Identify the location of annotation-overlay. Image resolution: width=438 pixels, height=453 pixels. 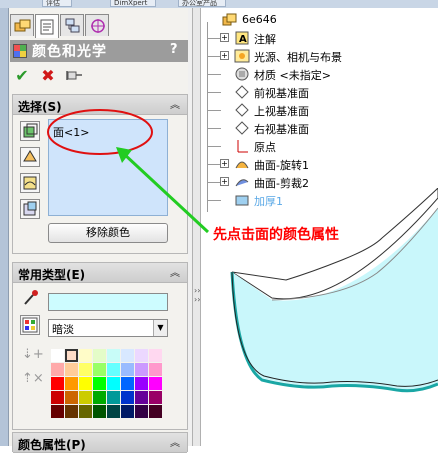
(128, 171).